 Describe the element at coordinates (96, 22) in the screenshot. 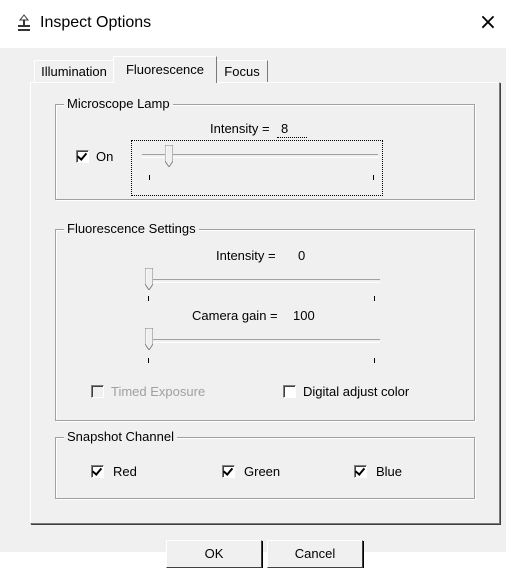

I see `window-title: Inspect Options` at that location.